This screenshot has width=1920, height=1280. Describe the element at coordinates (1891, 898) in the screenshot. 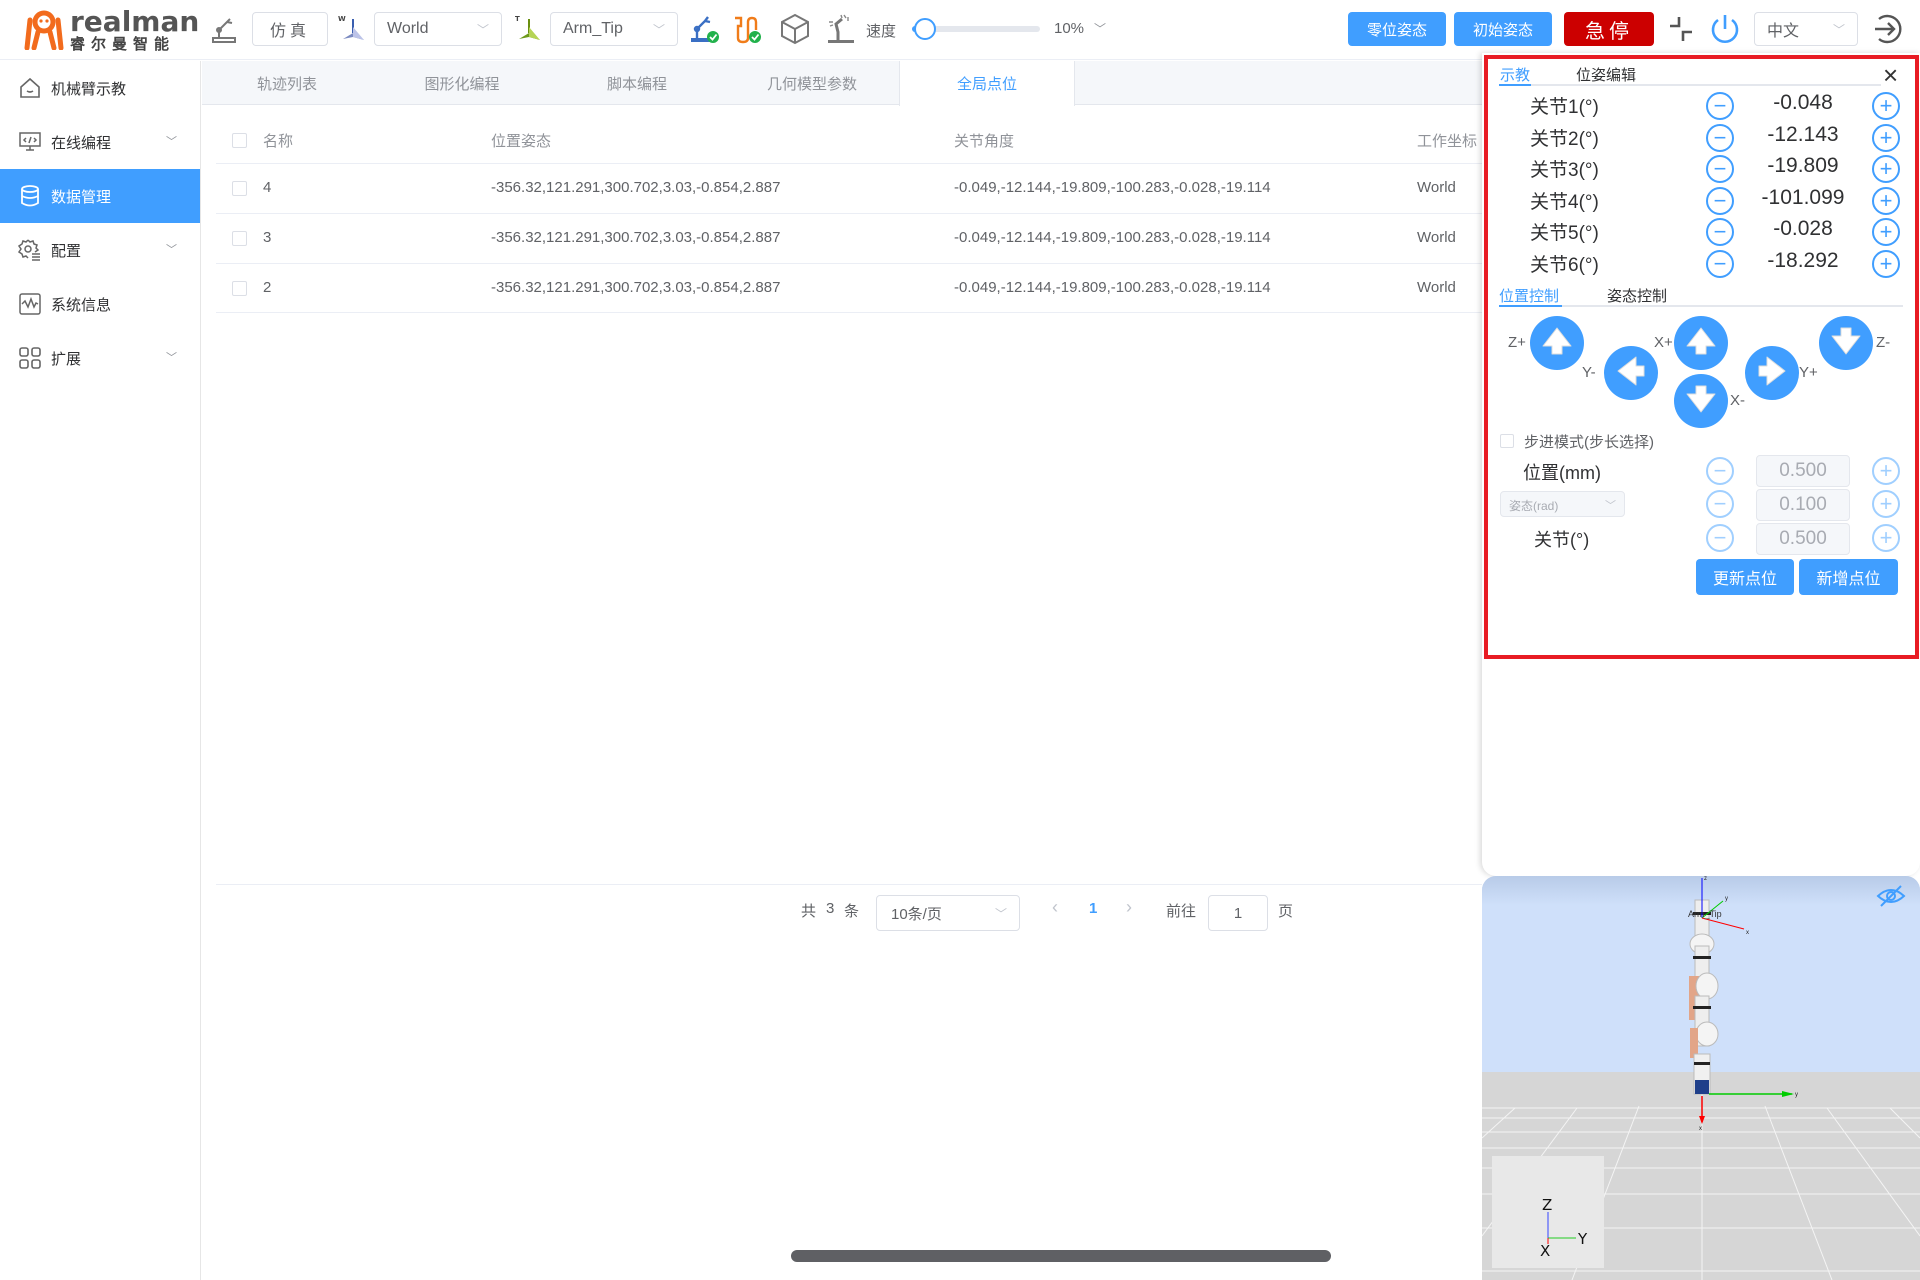

I see `eye-hidden-icon` at that location.